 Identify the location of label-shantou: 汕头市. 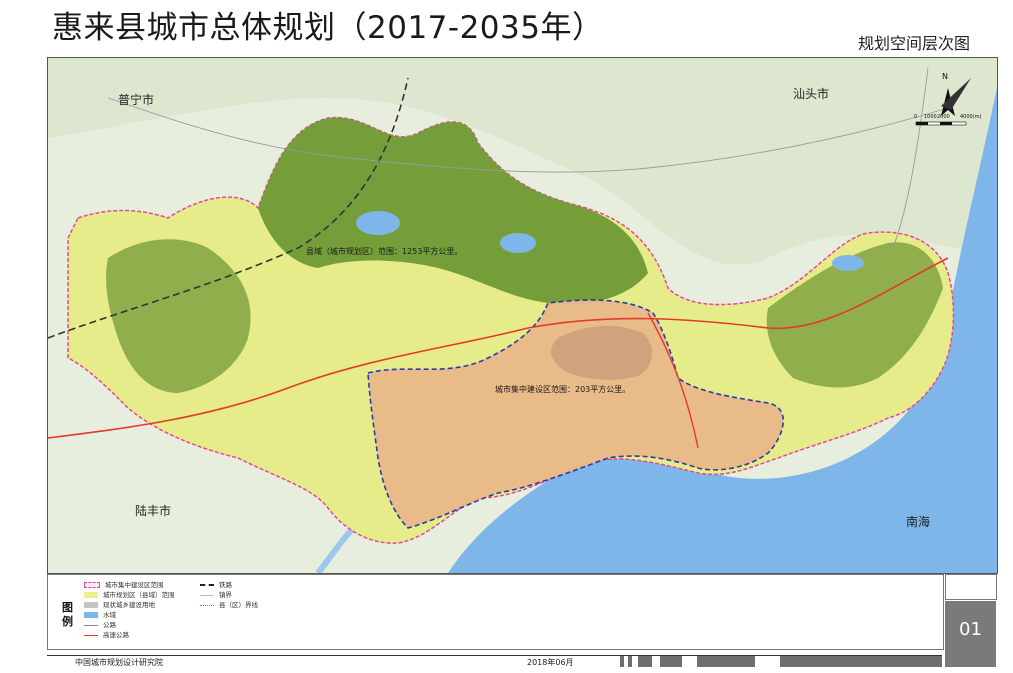
(811, 94).